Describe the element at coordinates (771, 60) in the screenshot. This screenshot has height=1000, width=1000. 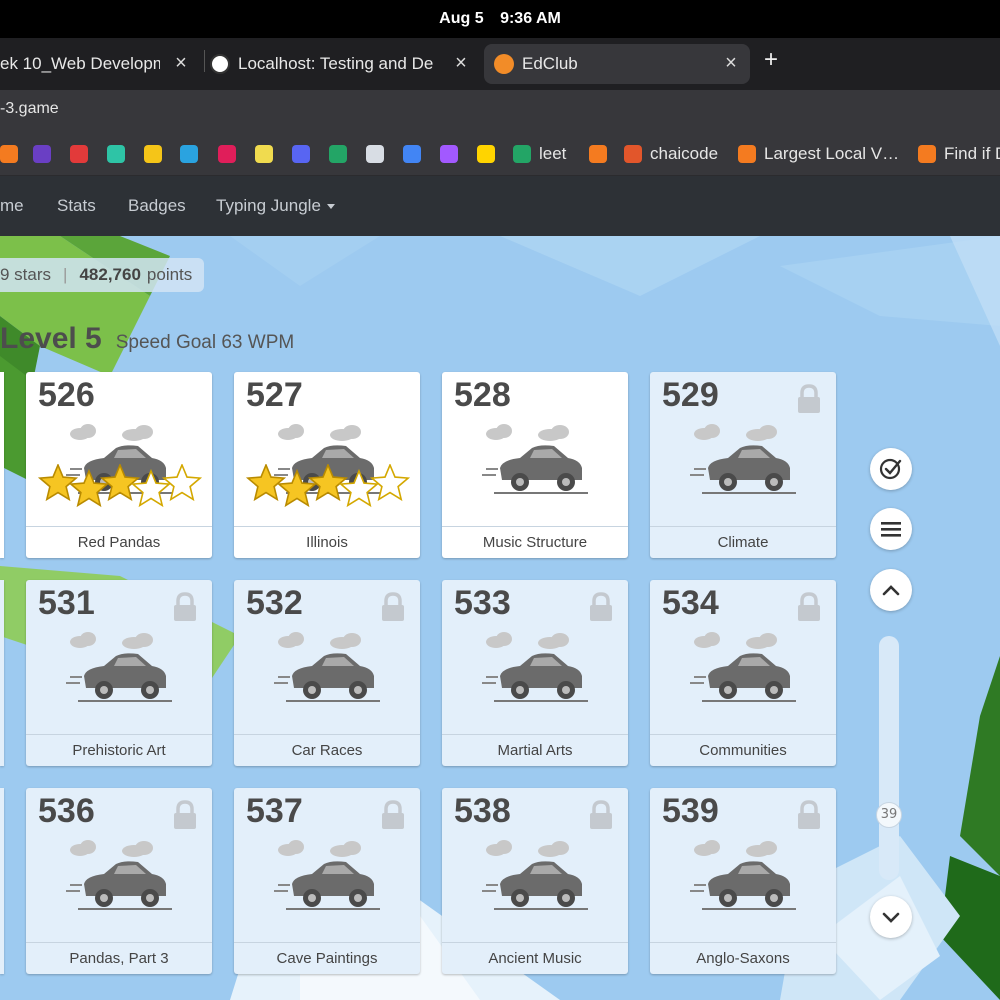
I see `new-tab-button: +` at that location.